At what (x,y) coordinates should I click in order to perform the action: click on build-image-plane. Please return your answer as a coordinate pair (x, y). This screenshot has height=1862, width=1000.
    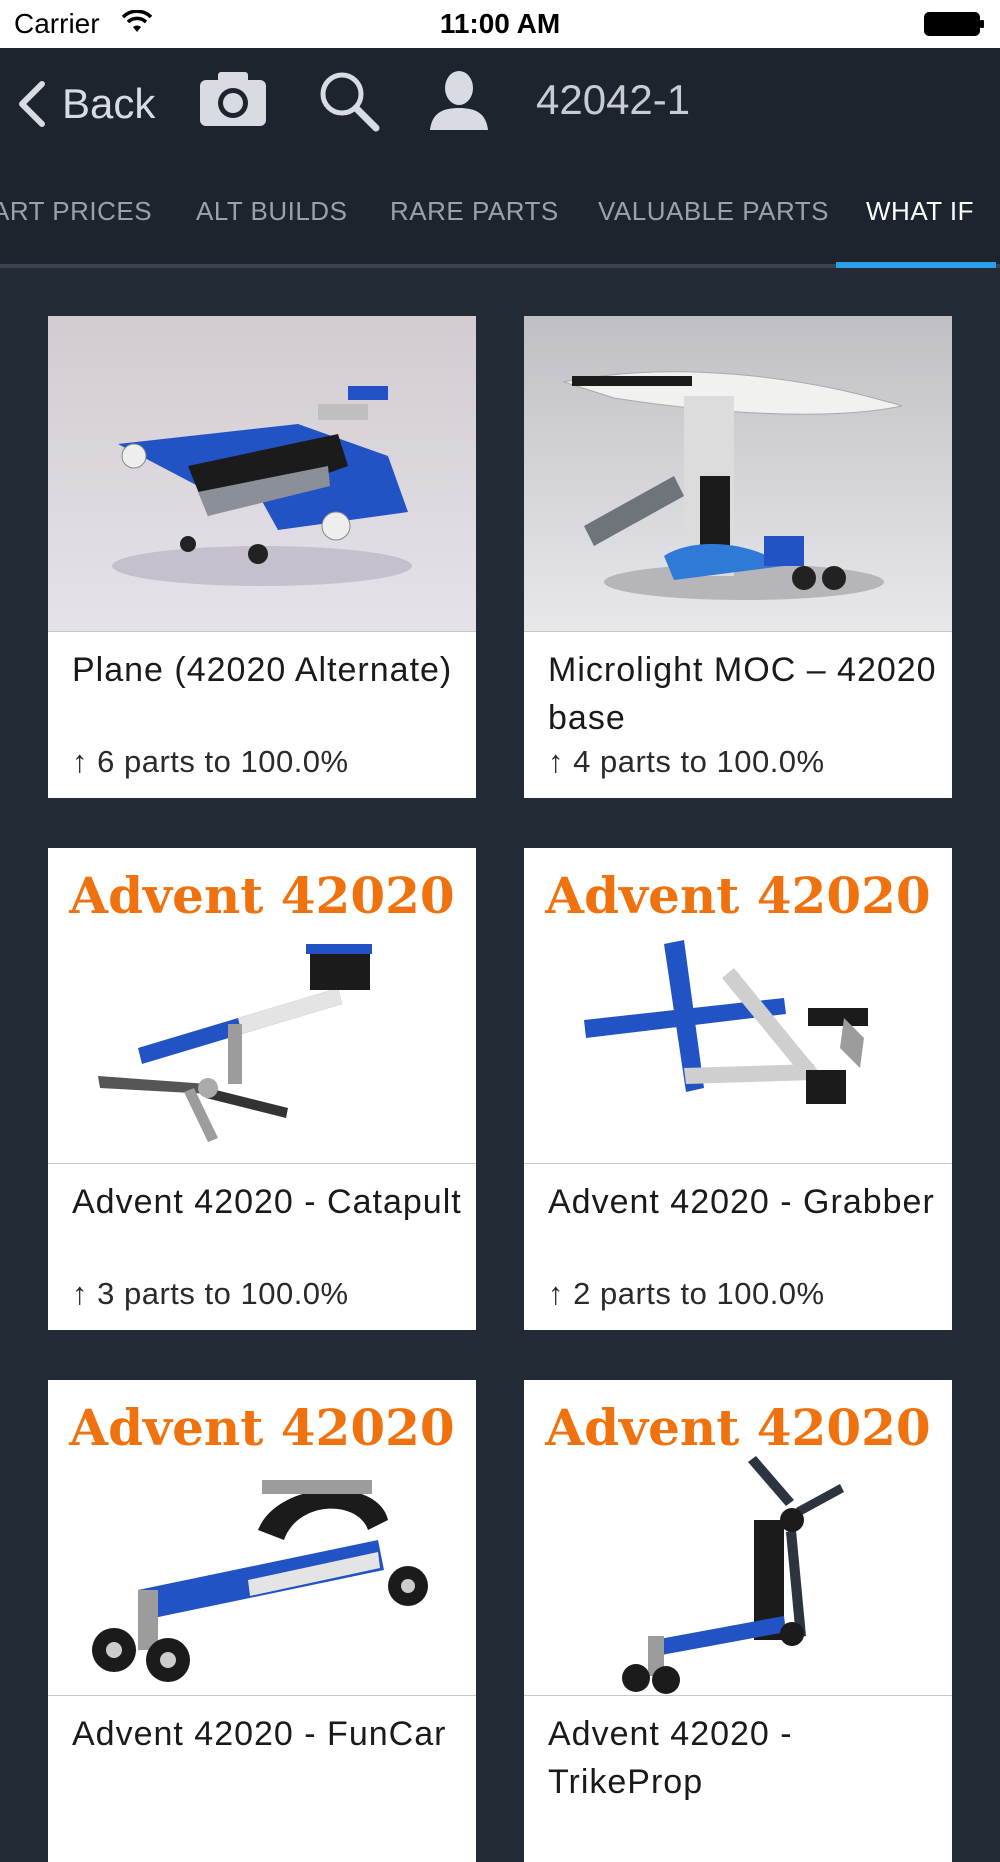
    Looking at the image, I should click on (262, 474).